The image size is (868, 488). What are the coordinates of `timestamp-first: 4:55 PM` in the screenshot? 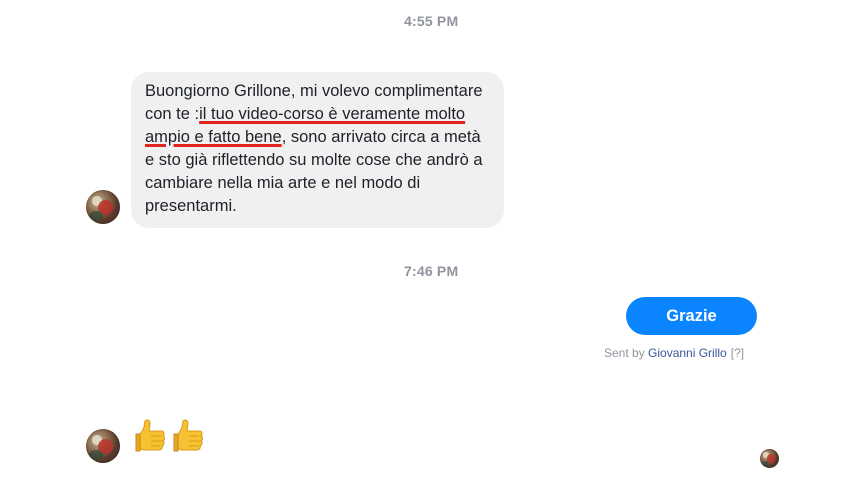 It's located at (431, 21).